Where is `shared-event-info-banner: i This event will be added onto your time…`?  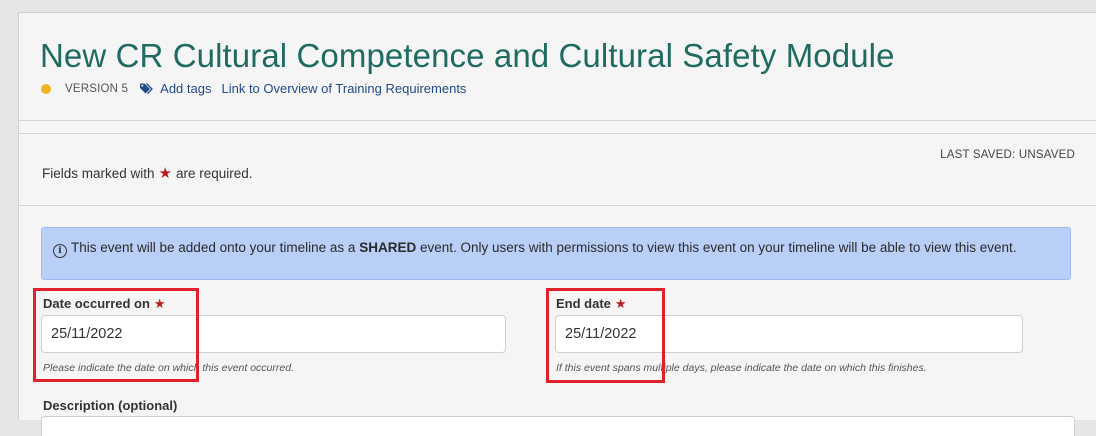
shared-event-info-banner: i This event will be added onto your time… is located at coordinates (556, 253).